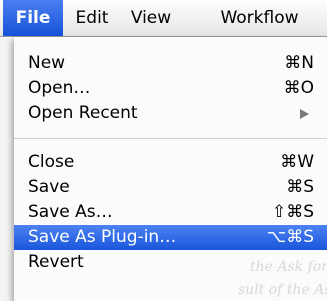 This screenshot has height=301, width=327. I want to click on menu-item-shortcut: ⌥⌘S, so click(290, 237).